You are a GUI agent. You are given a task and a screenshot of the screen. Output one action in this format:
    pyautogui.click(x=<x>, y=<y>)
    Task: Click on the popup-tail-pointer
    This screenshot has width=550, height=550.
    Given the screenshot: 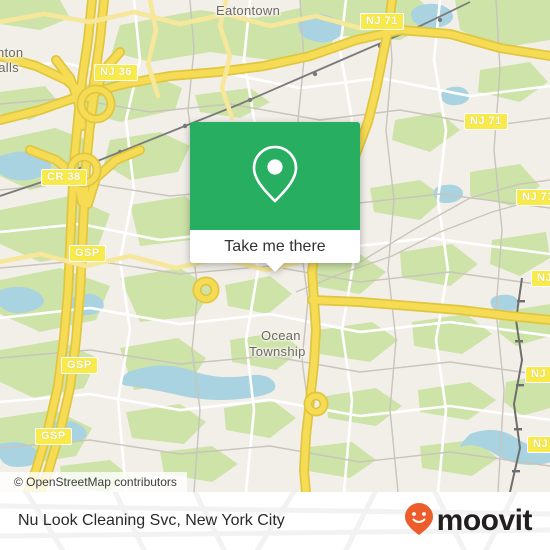 What is the action you would take?
    pyautogui.click(x=275, y=267)
    